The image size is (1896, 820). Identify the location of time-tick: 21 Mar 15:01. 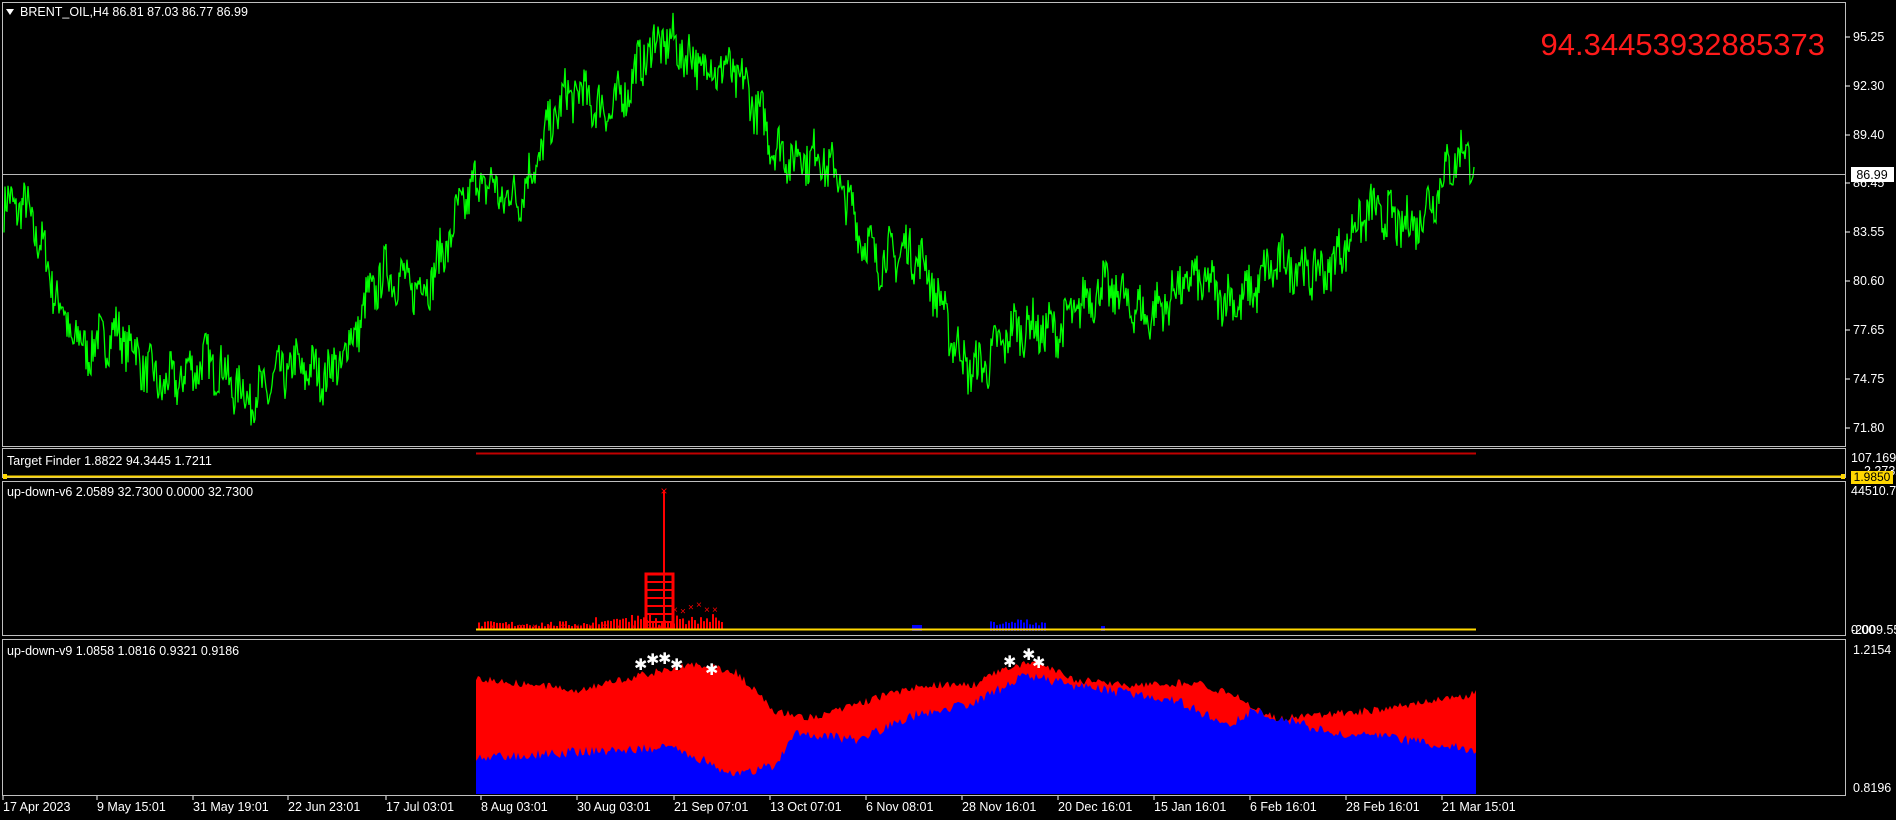
(1479, 807).